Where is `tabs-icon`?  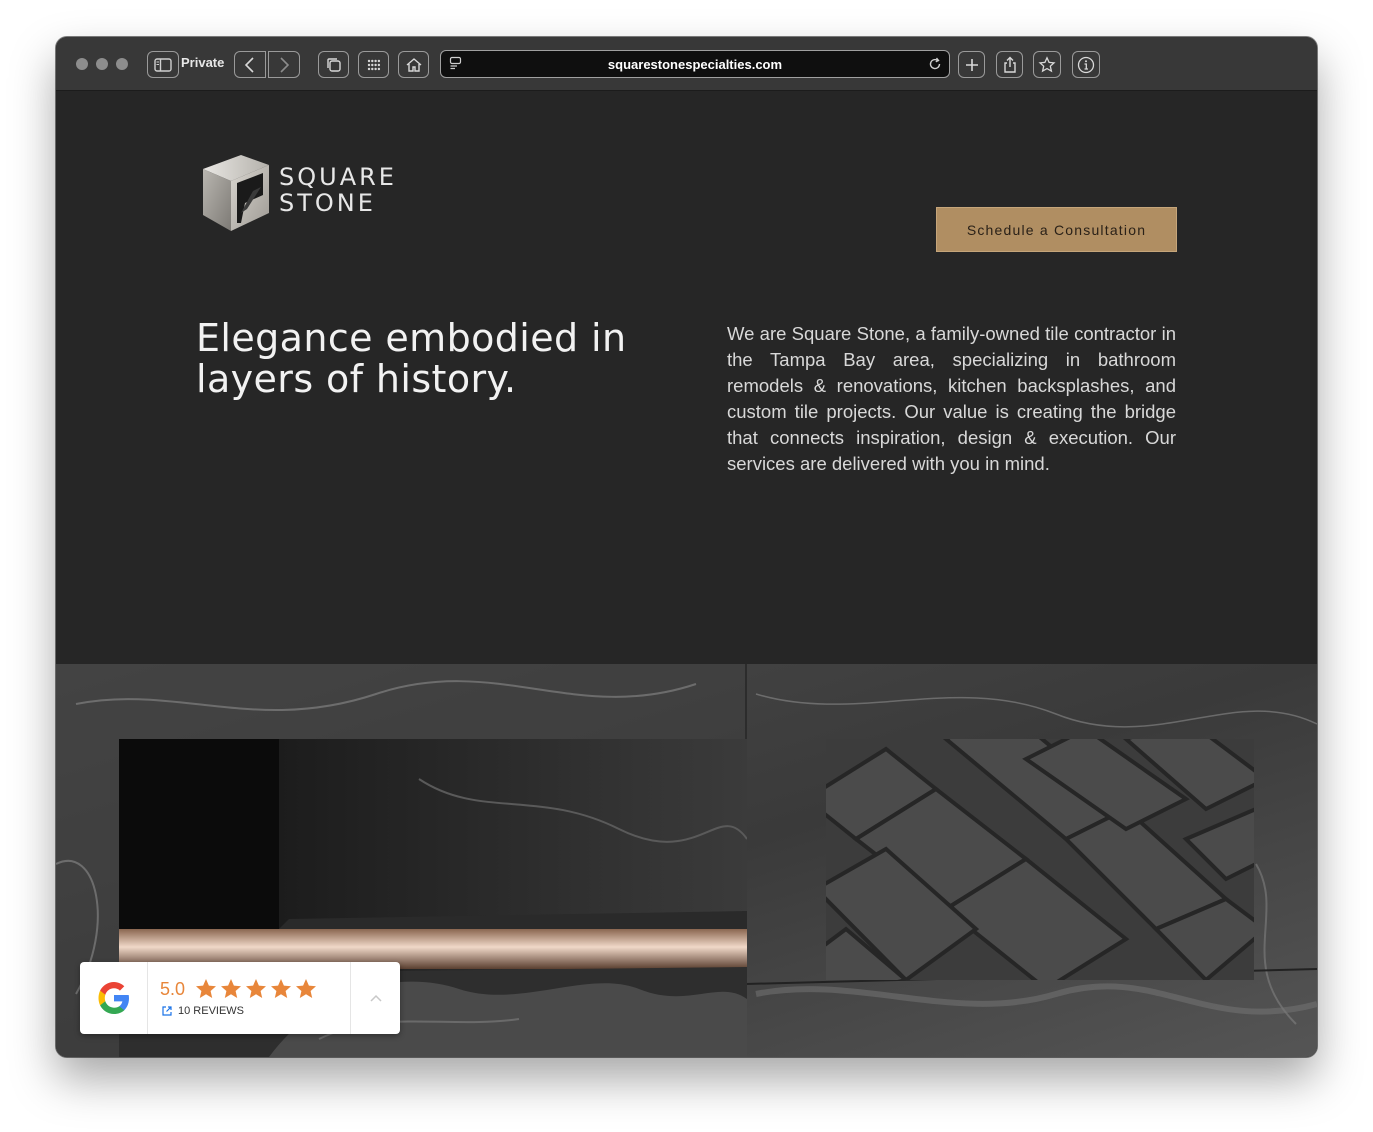
tabs-icon is located at coordinates (333, 64).